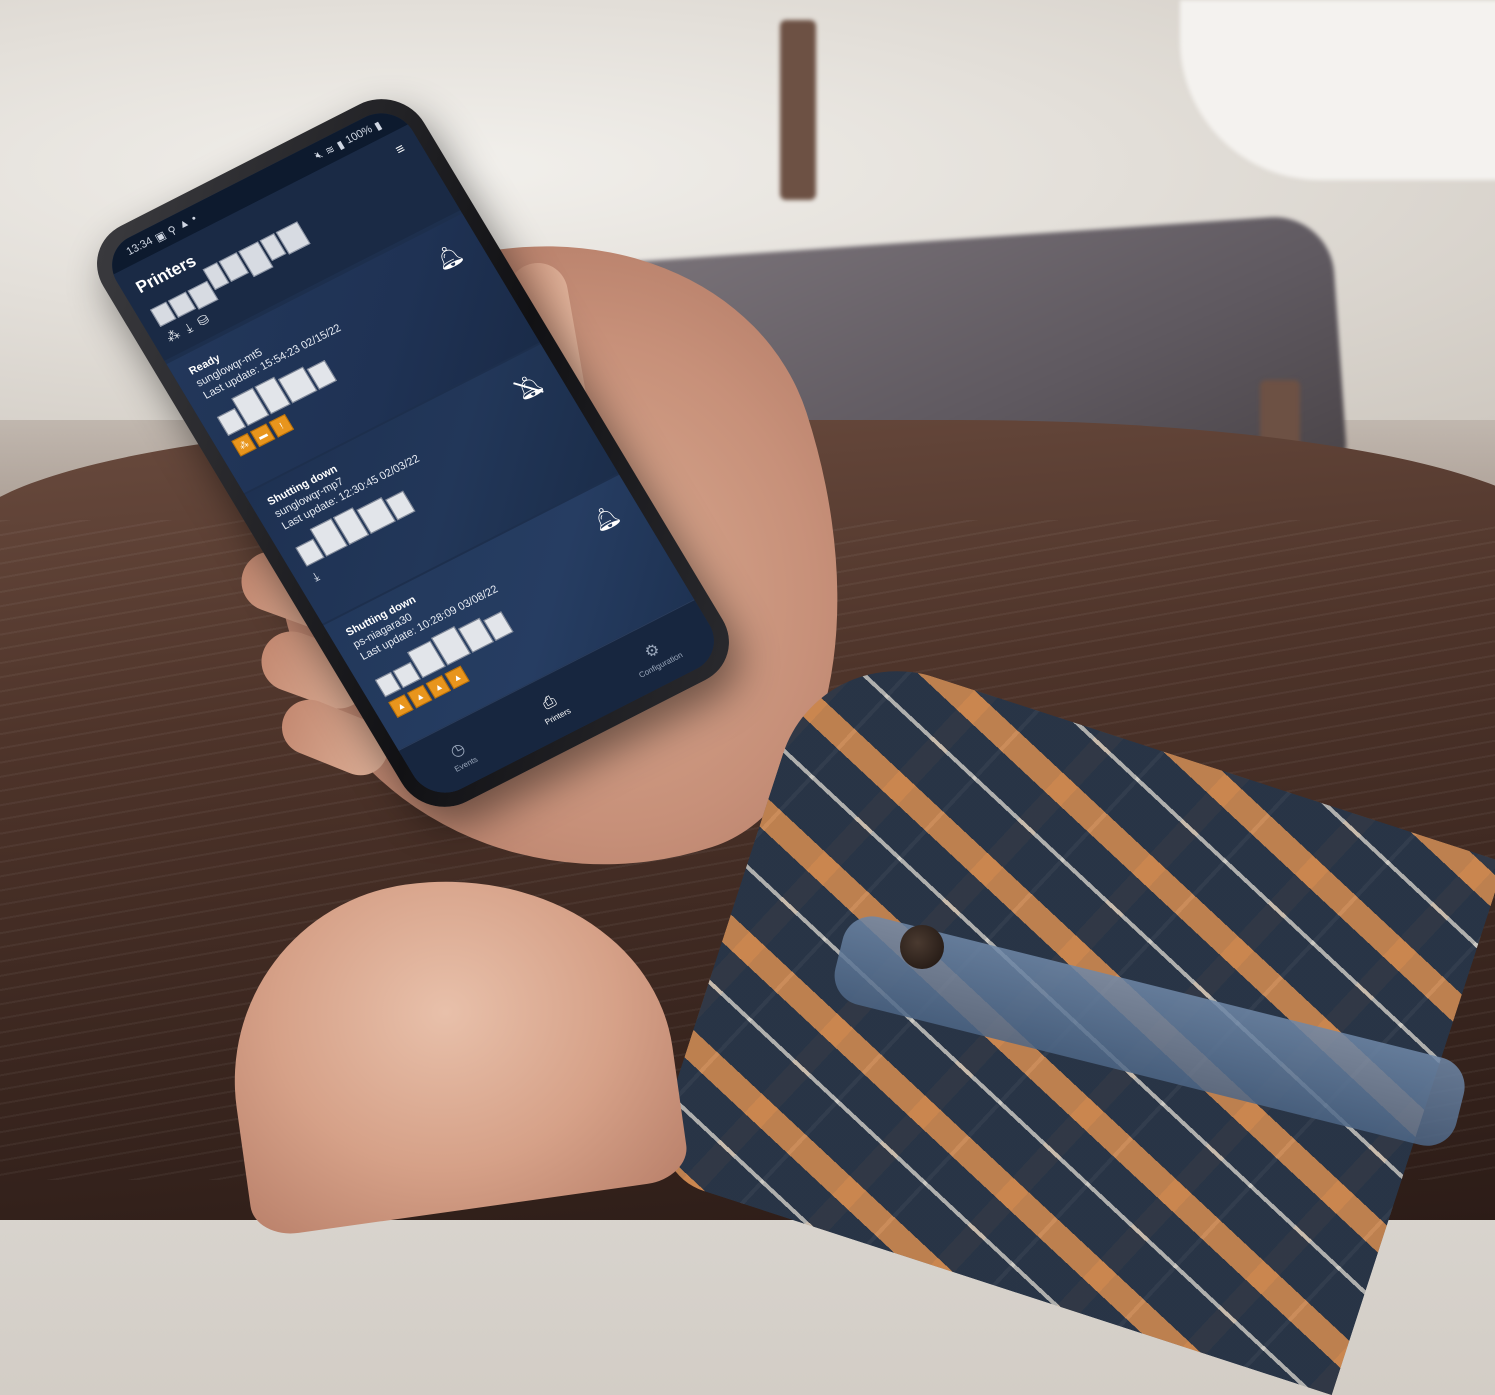 The height and width of the screenshot is (1395, 1495). I want to click on printer-fleet-graphic, so click(257, 258).